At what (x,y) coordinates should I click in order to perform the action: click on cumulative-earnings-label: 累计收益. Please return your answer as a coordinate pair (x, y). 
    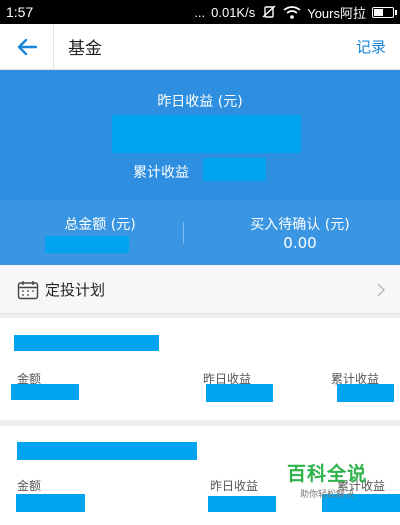
    Looking at the image, I should click on (161, 173).